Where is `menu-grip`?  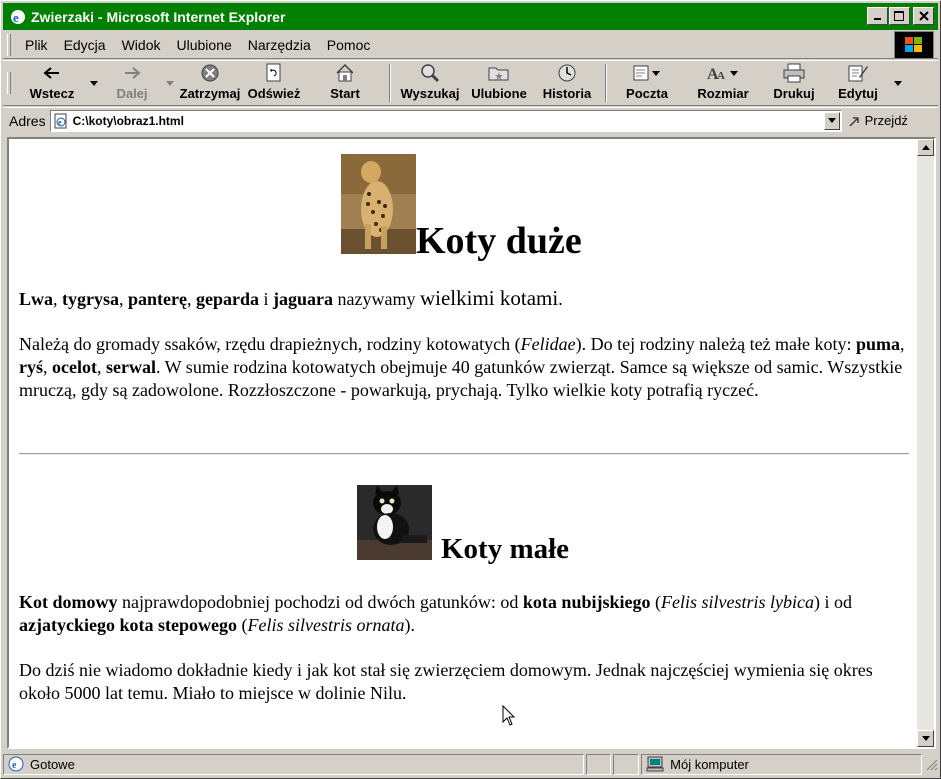 menu-grip is located at coordinates (9, 44).